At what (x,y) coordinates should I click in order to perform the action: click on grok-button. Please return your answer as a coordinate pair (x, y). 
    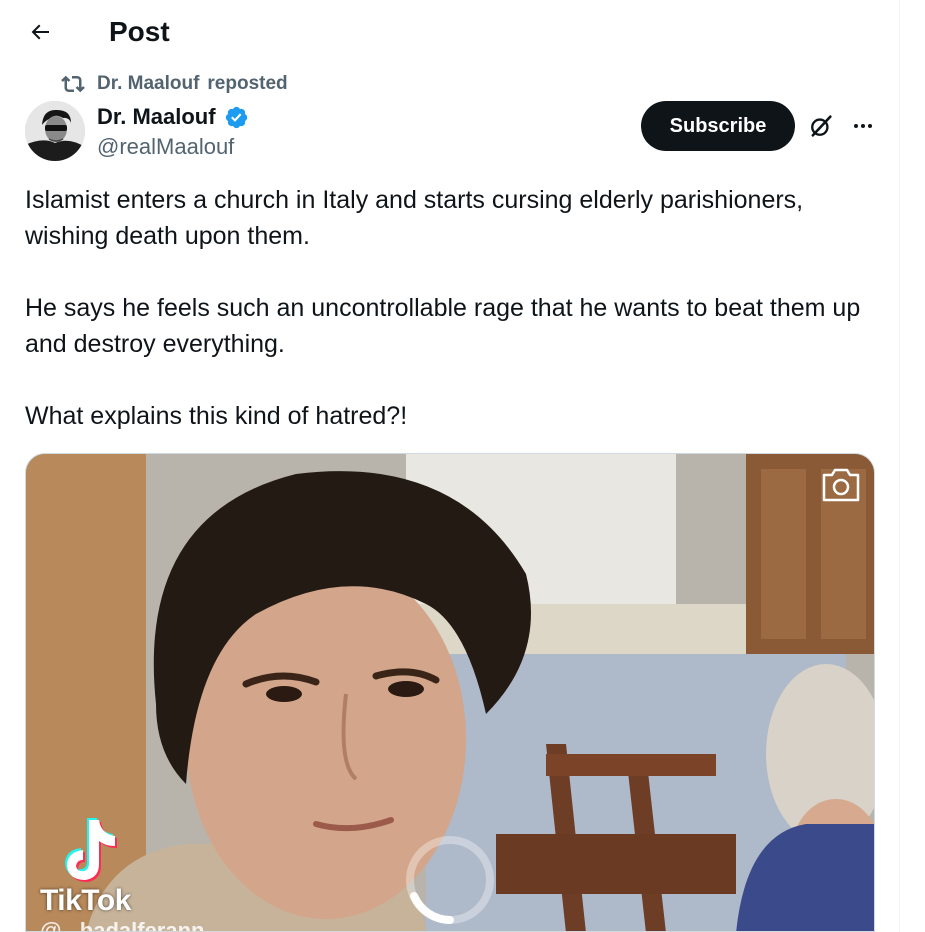
    Looking at the image, I should click on (821, 126).